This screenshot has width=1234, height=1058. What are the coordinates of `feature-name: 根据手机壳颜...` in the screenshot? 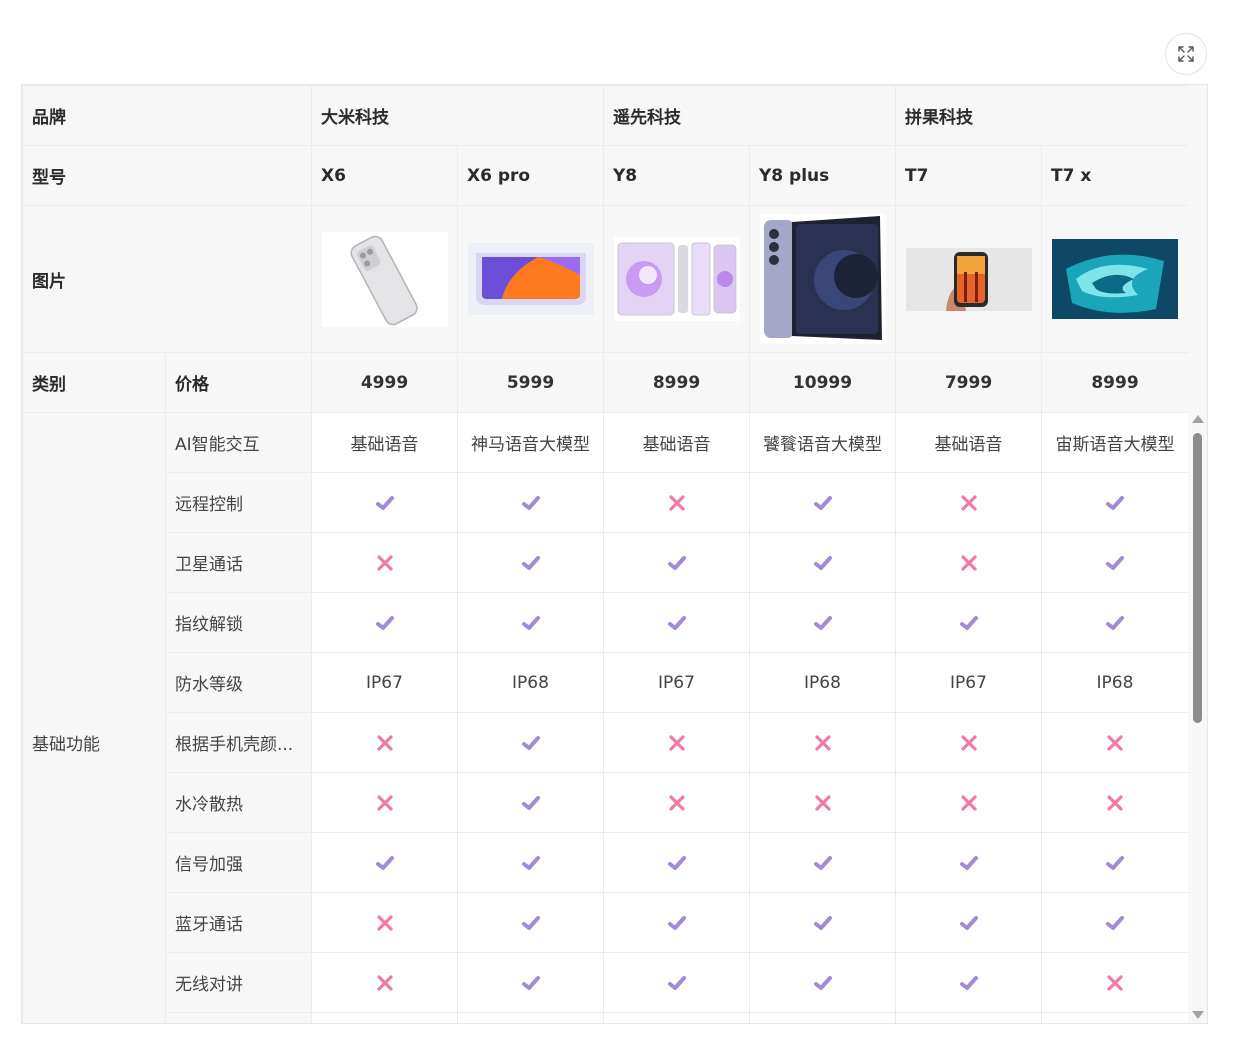 It's located at (238, 742).